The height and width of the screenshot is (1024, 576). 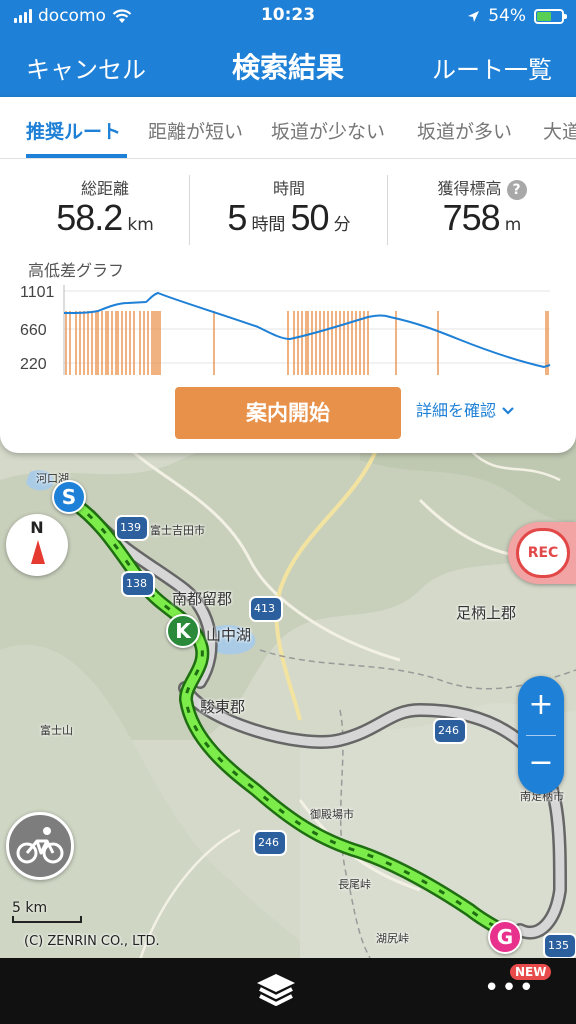 What do you see at coordinates (510, 988) in the screenshot?
I see `more-menu-button: •••` at bounding box center [510, 988].